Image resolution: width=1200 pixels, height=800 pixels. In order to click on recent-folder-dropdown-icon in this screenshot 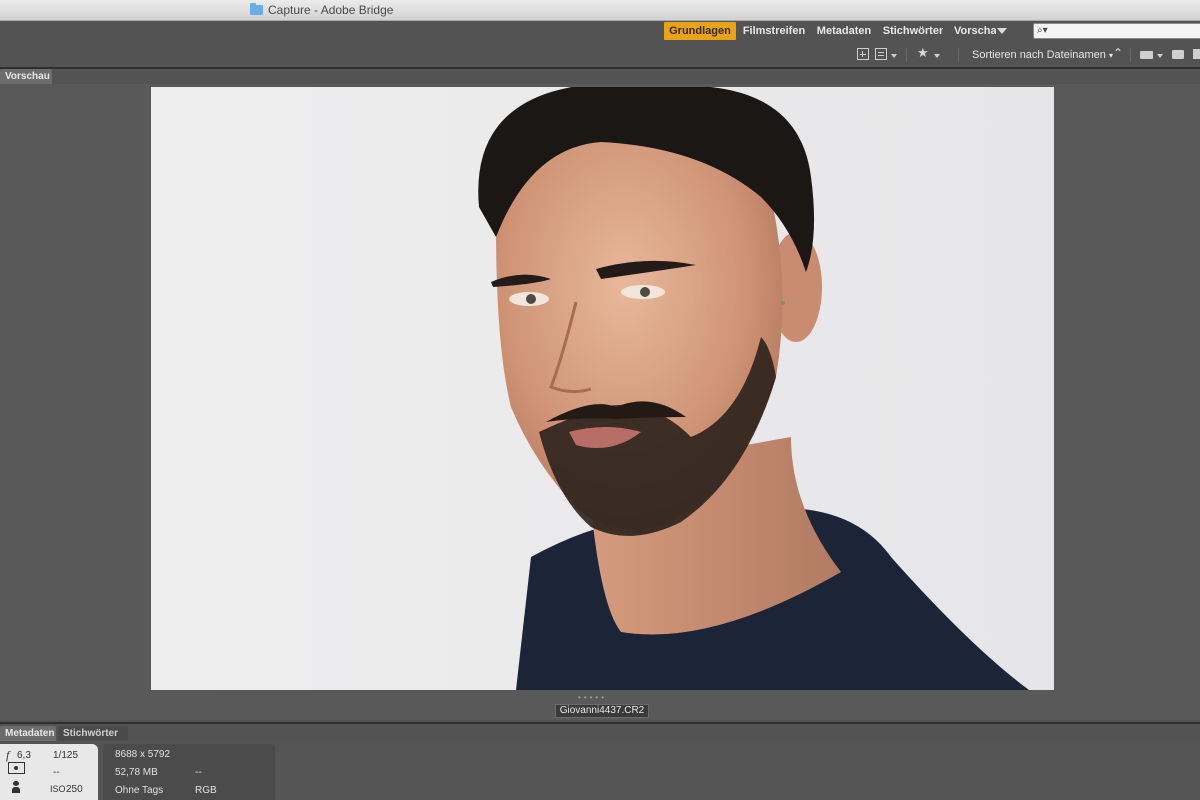, I will do `click(1160, 56)`.